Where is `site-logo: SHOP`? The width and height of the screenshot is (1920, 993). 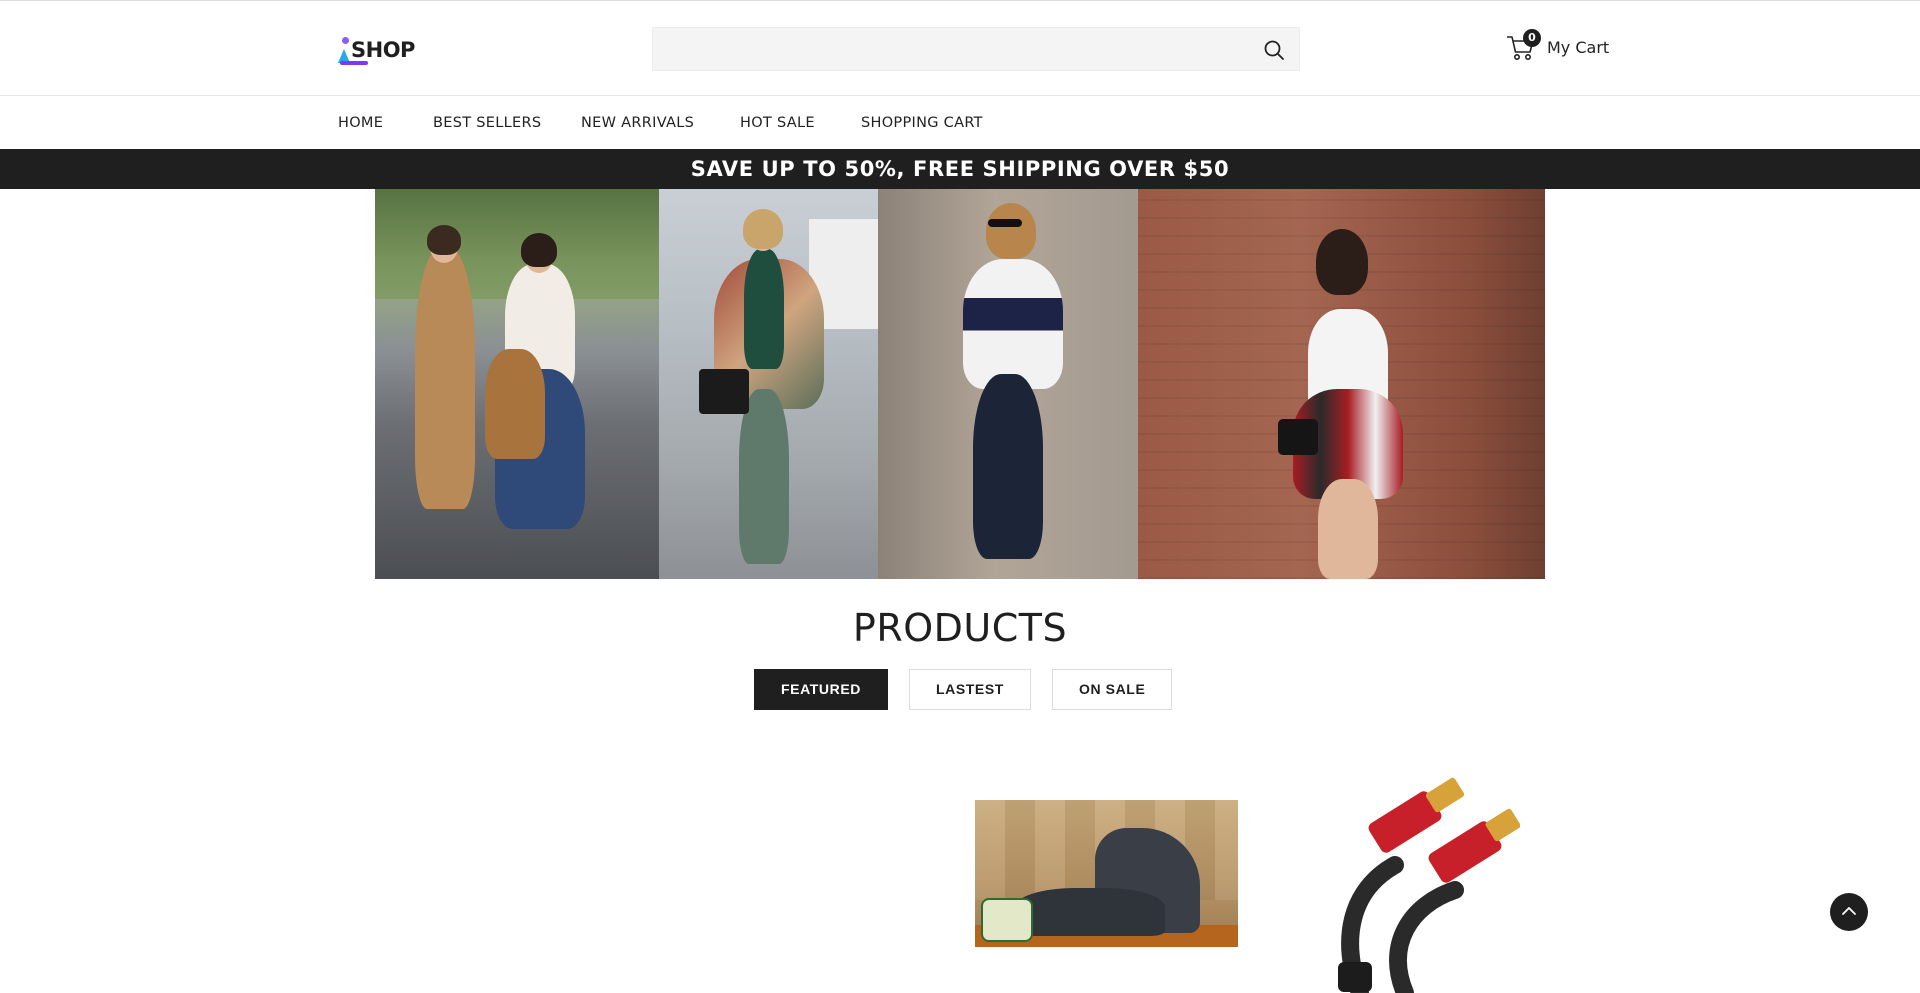 site-logo: SHOP is located at coordinates (376, 50).